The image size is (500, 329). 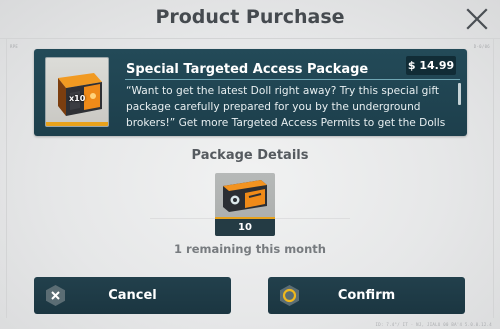 I want to click on orange-access-card-box-icon, so click(x=80, y=94).